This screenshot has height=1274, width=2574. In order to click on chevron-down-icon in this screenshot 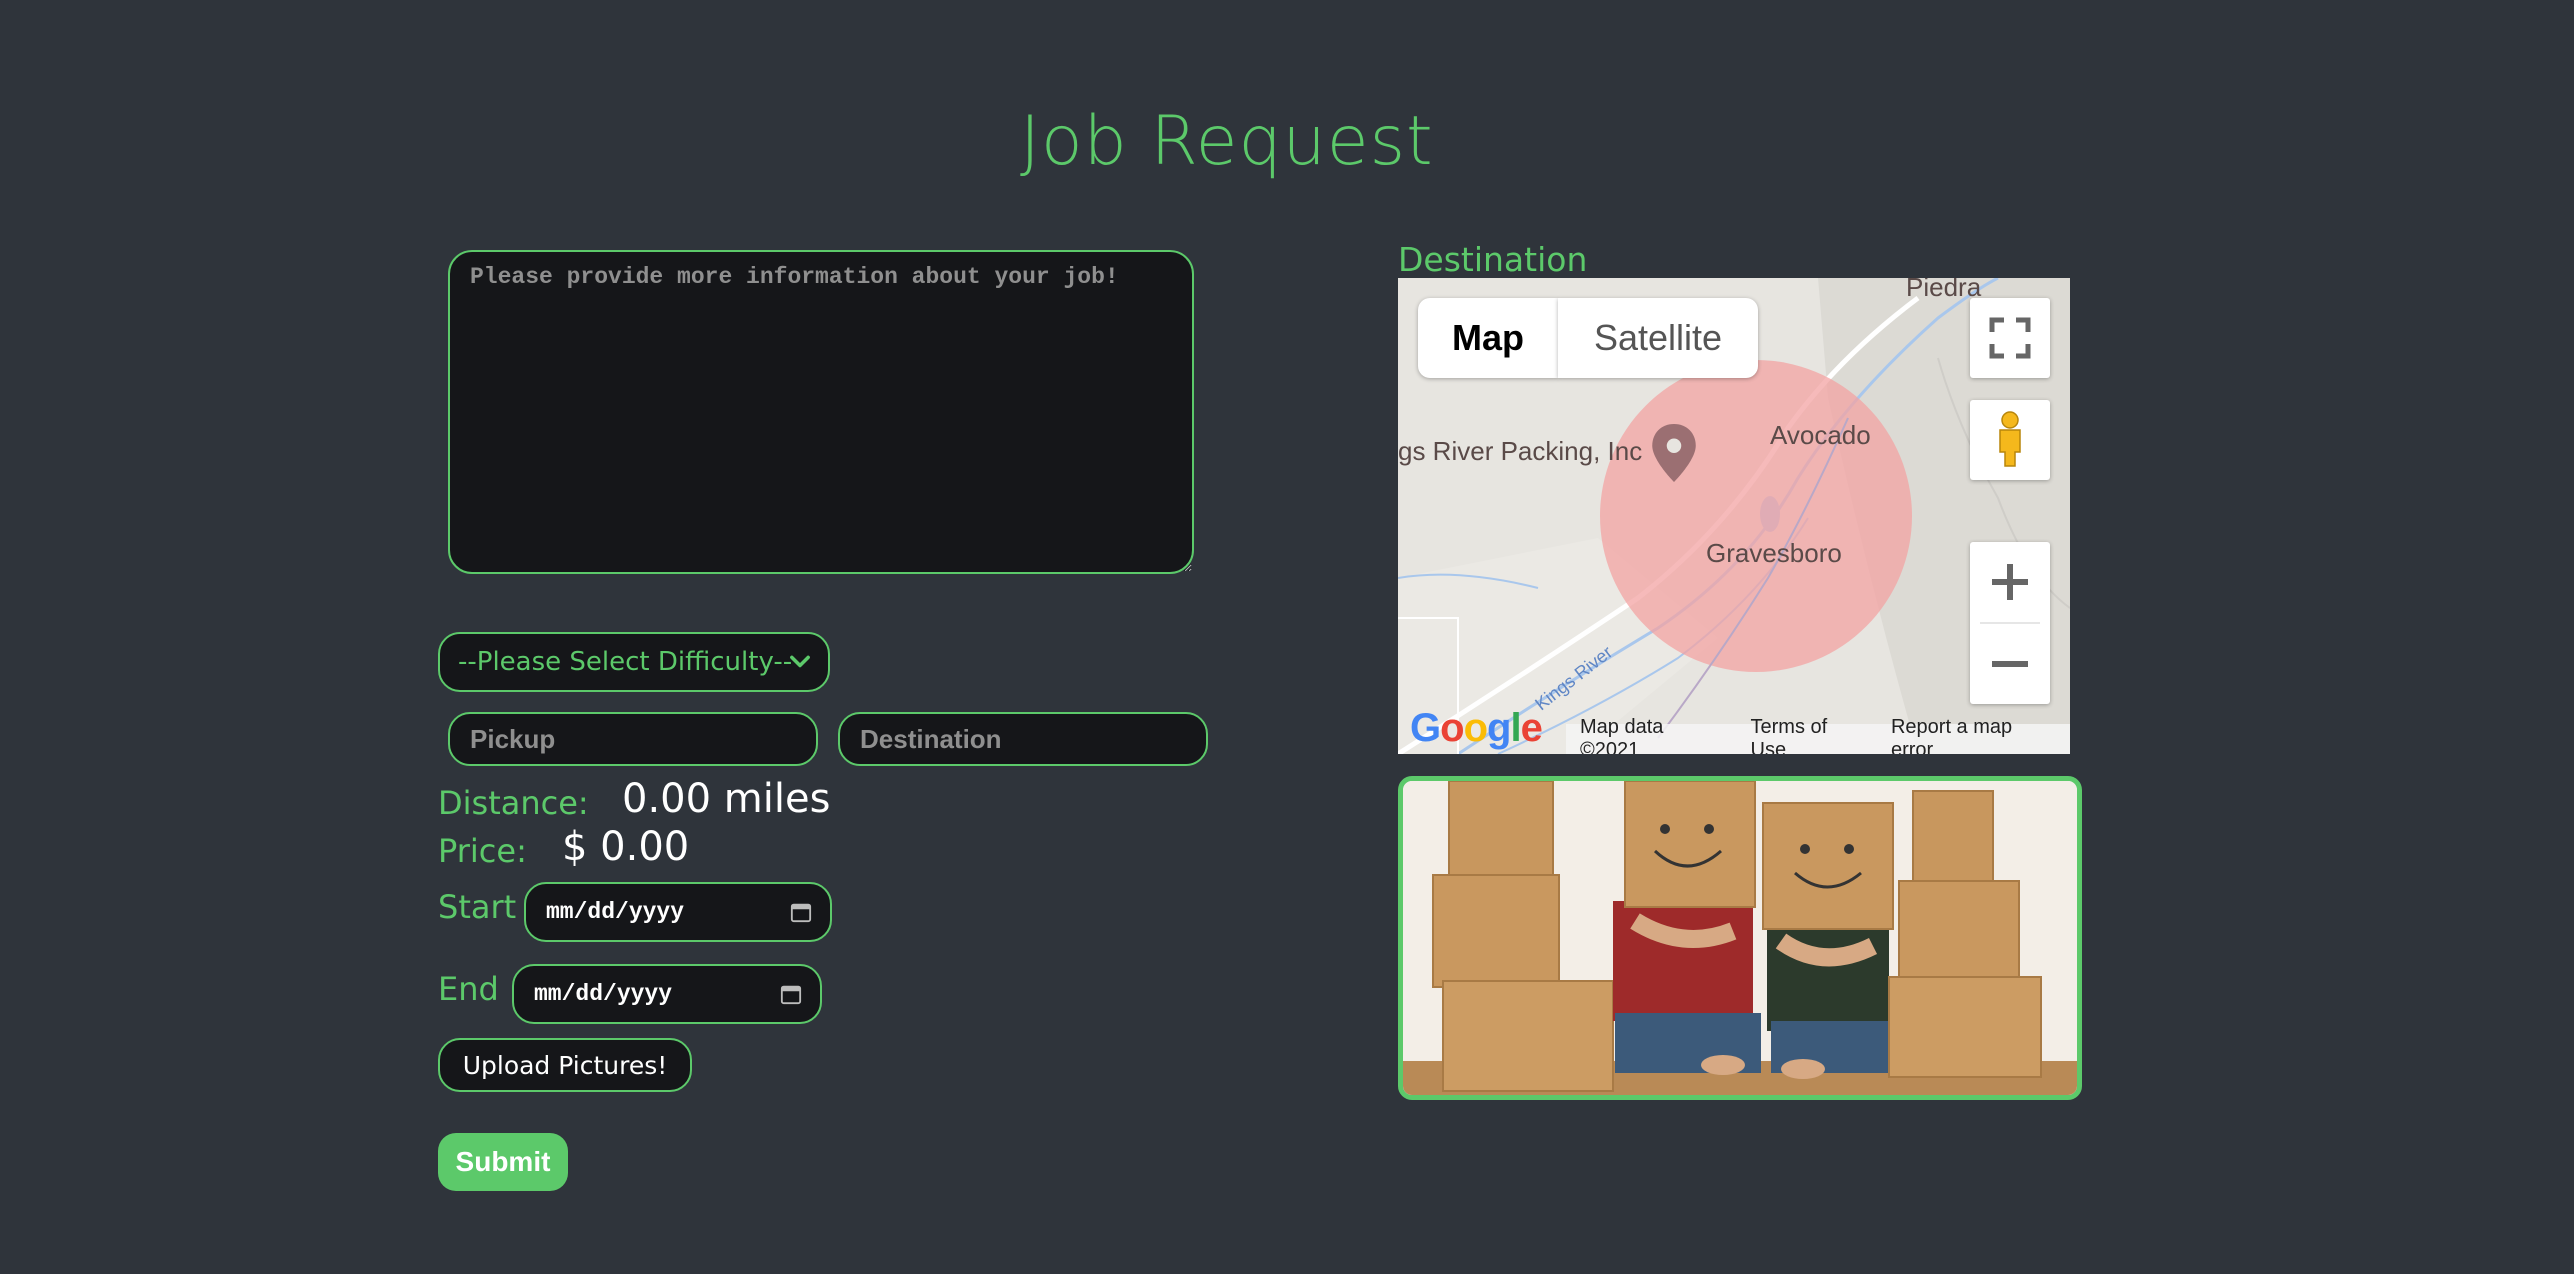, I will do `click(800, 661)`.